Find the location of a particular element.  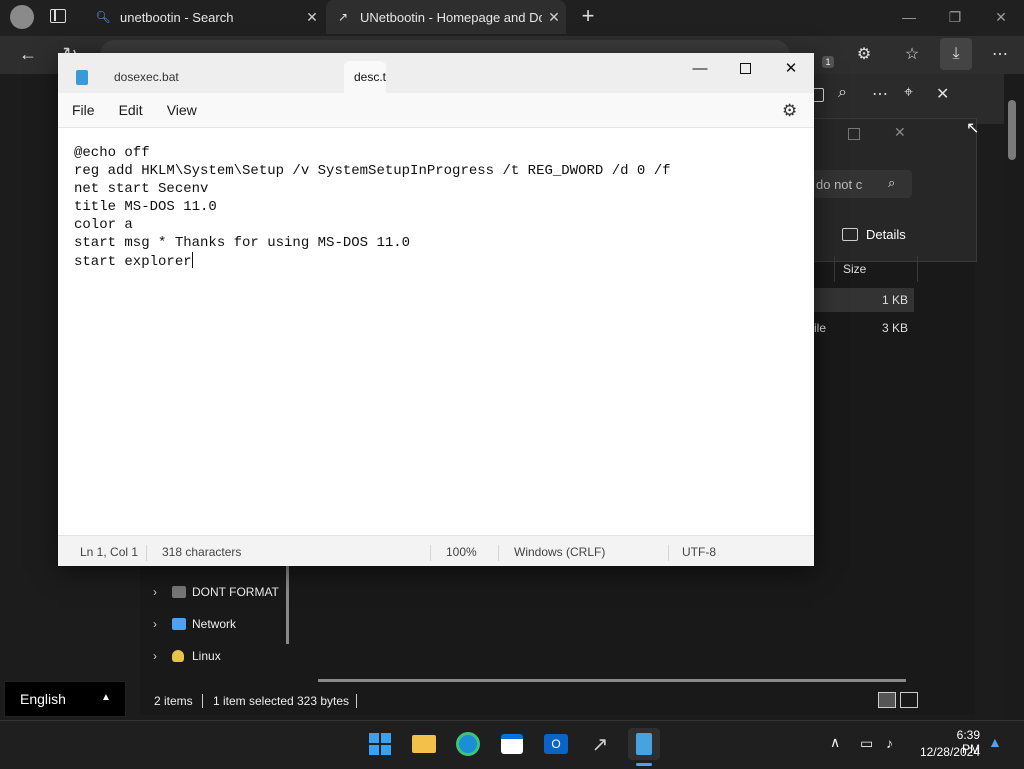

show-hidden-icons-icon: ∧ is located at coordinates (835, 742).